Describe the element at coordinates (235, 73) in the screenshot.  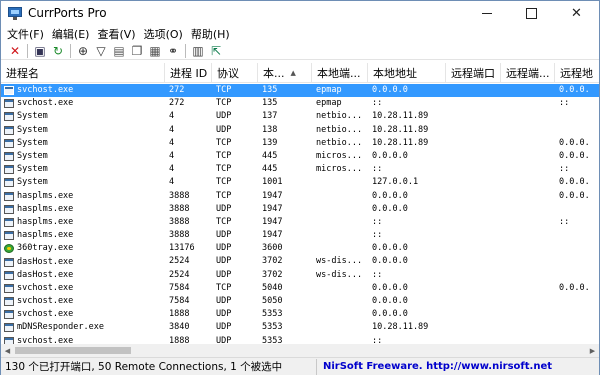
I see `column-header-protocol: 协议` at that location.